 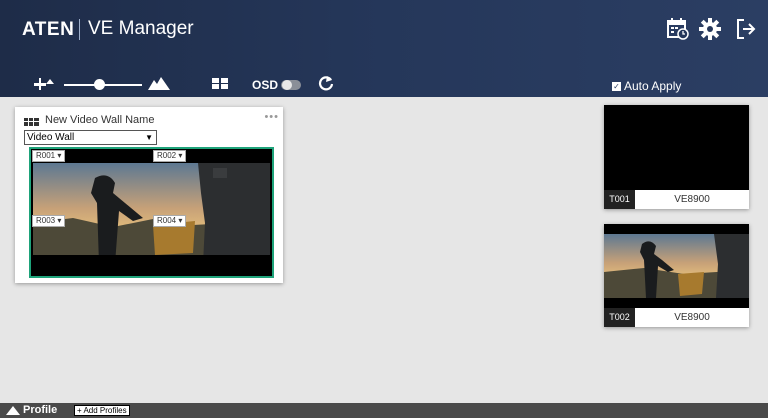 I want to click on transmitter-card-t001: T001 VE8900, so click(x=676, y=157).